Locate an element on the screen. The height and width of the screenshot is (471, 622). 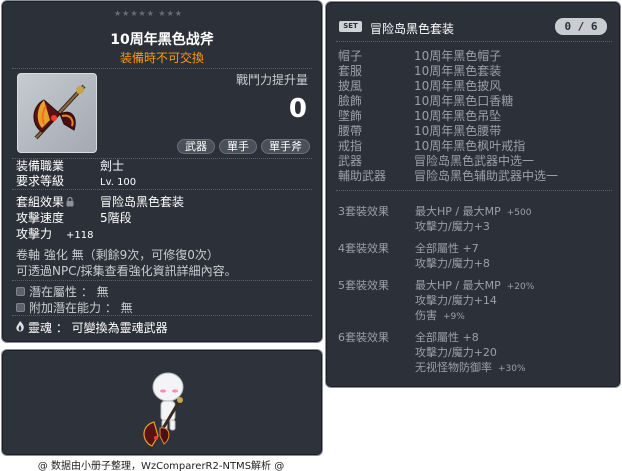
level-label: 要求等級 is located at coordinates (40, 181).